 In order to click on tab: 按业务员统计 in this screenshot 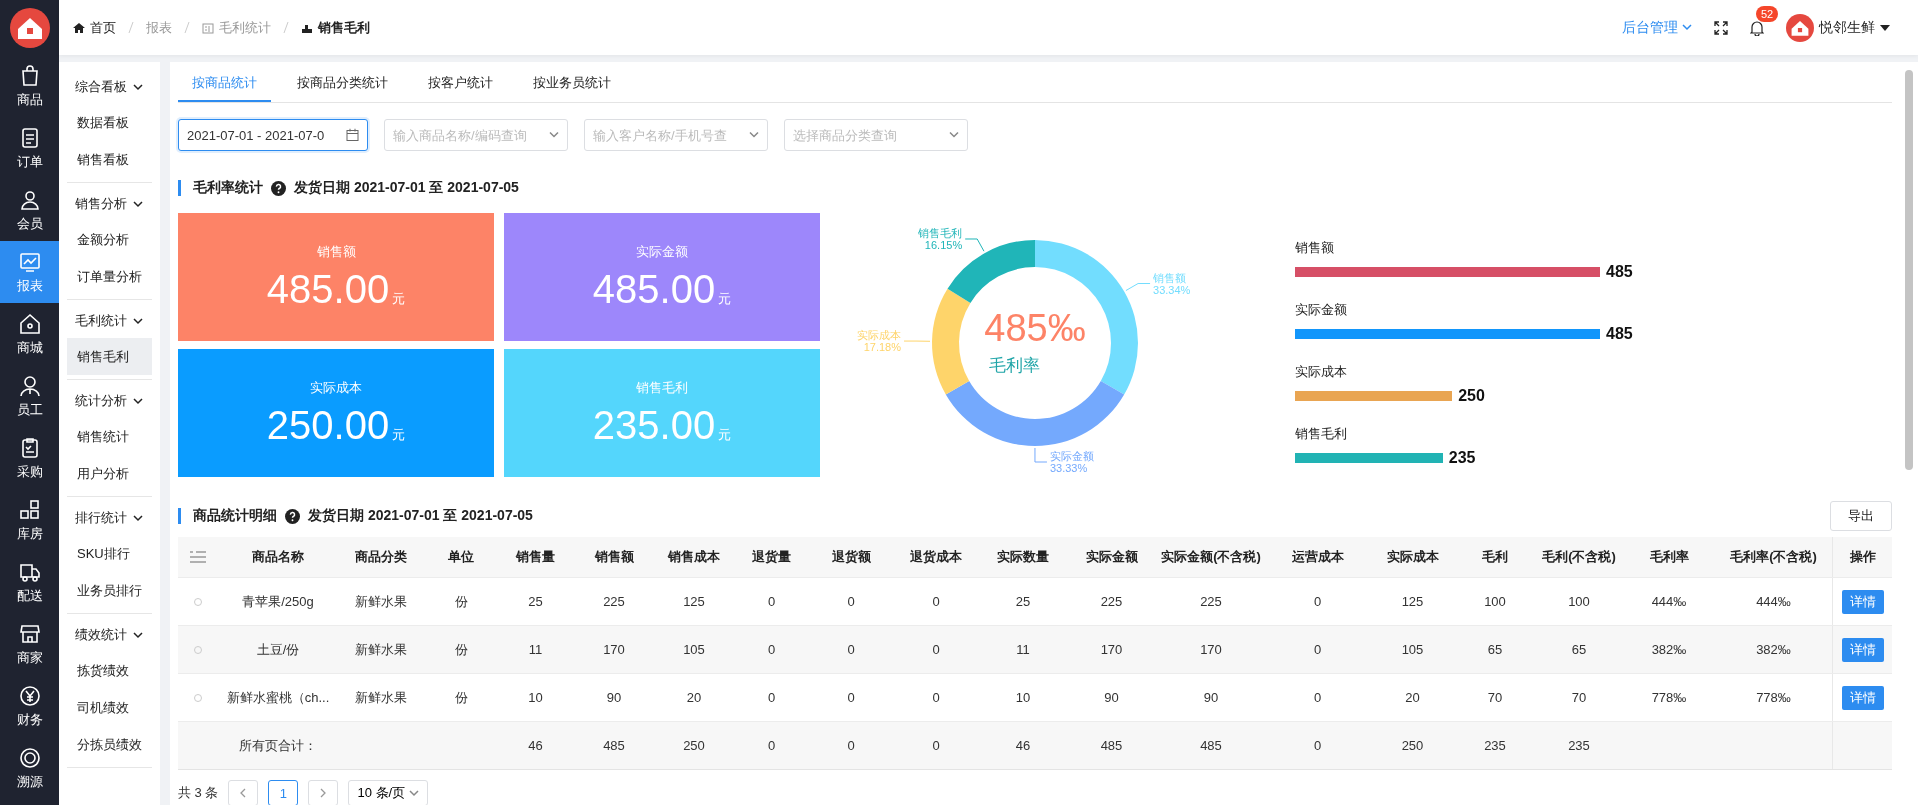, I will do `click(572, 88)`.